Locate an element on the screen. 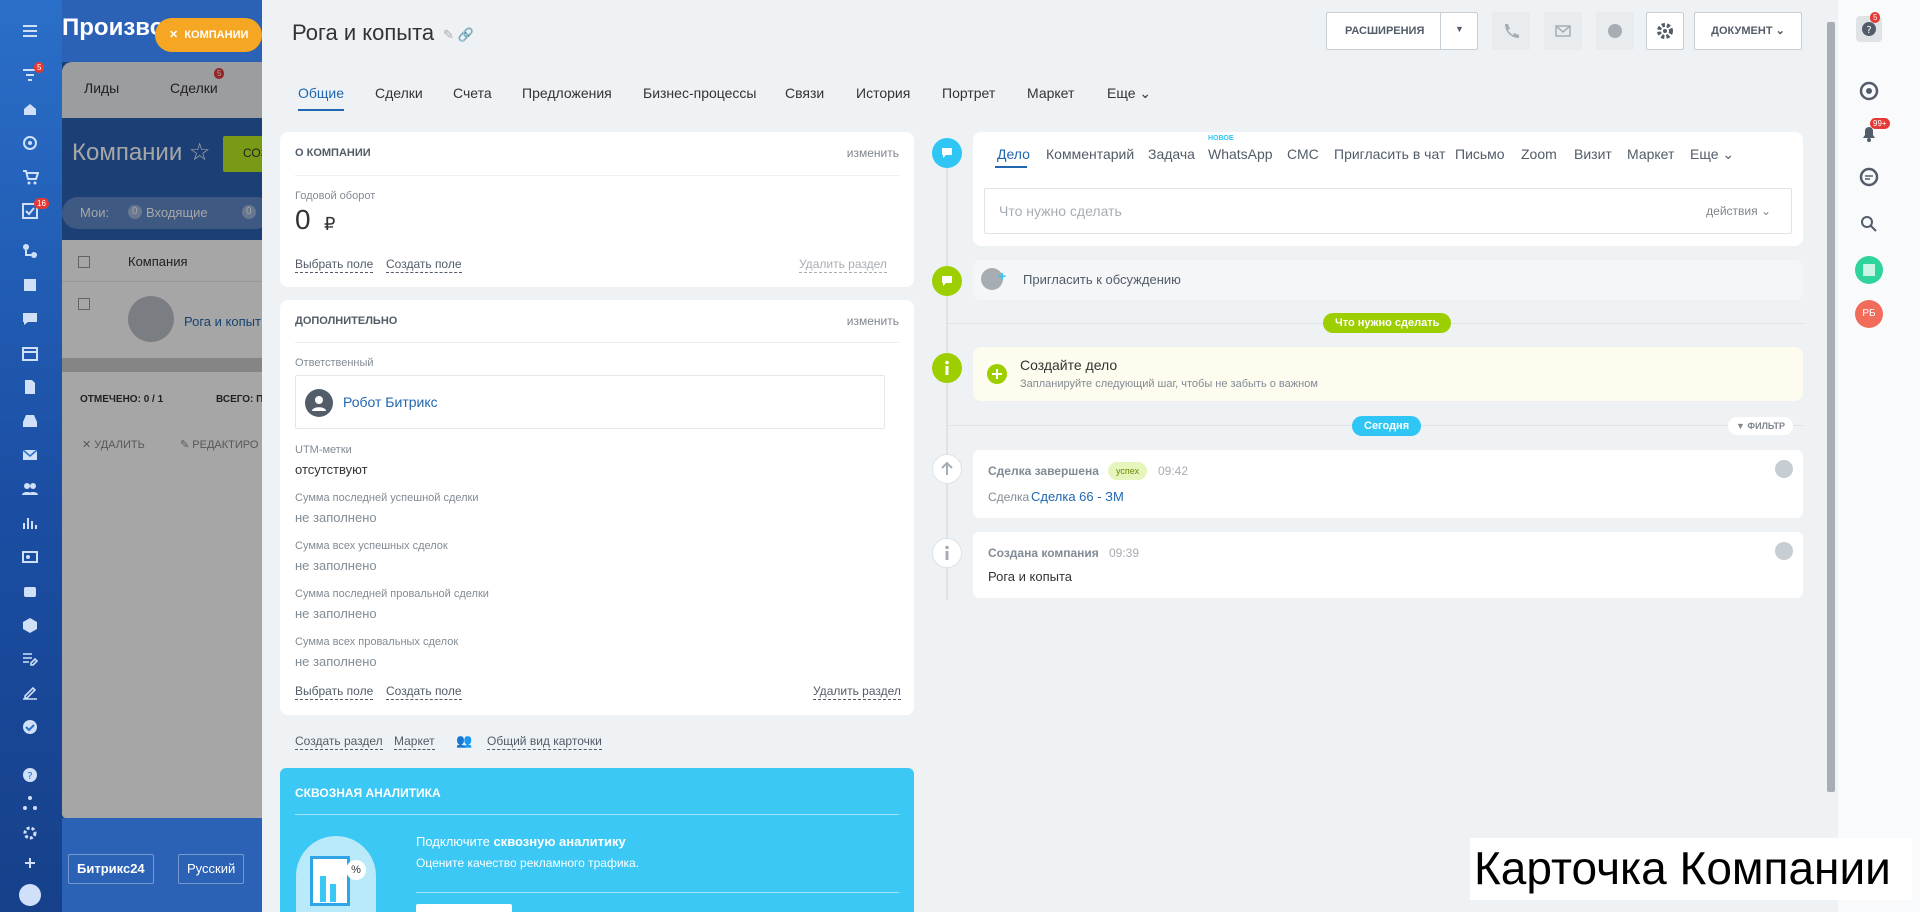 Image resolution: width=1920 pixels, height=912 pixels. analytics-title: СКВОЗНАЯ АНАЛИТИКА is located at coordinates (368, 793).